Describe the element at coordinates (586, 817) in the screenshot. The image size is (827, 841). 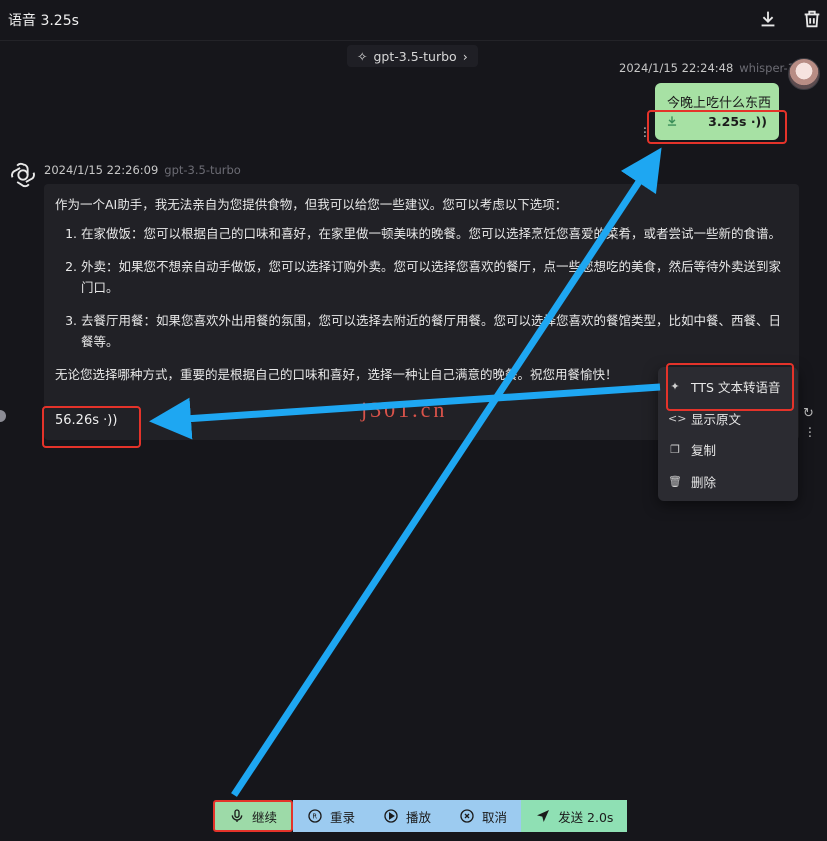
I see `send-label: 发送 2.0s` at that location.